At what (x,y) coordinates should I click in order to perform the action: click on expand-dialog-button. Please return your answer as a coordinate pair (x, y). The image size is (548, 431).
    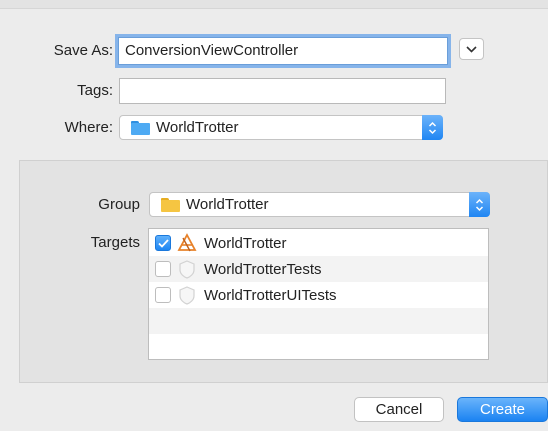
    Looking at the image, I should click on (471, 49).